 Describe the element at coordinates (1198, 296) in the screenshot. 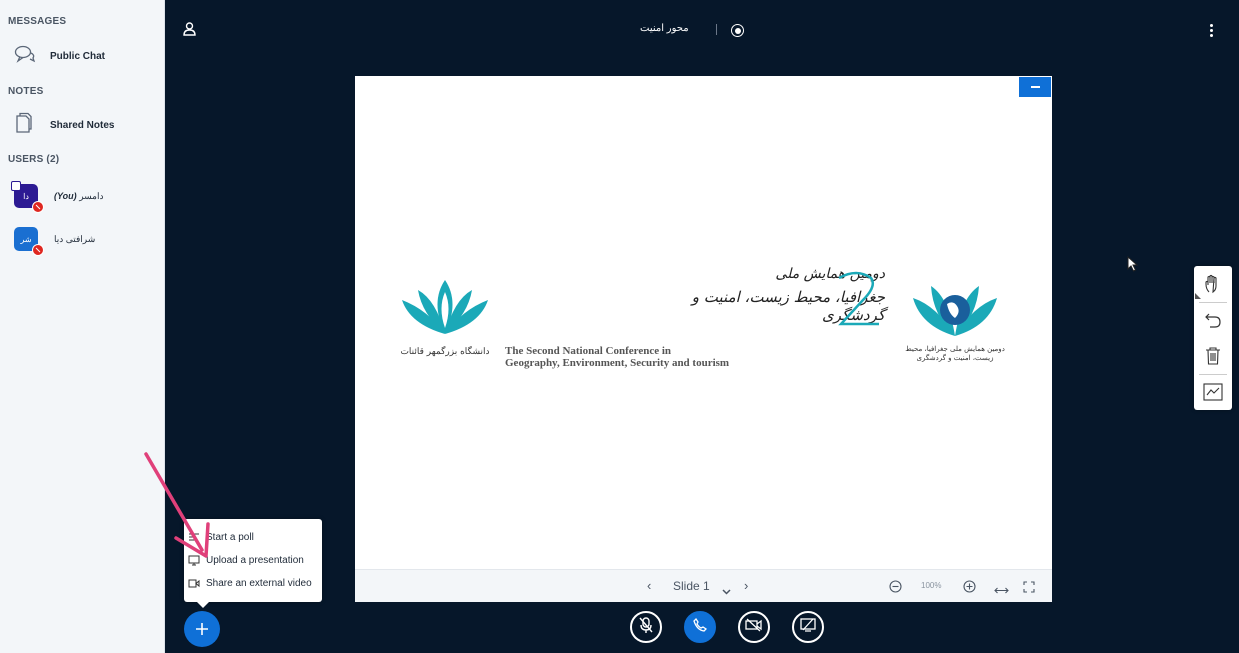

I see `tool-expand-indicator` at that location.